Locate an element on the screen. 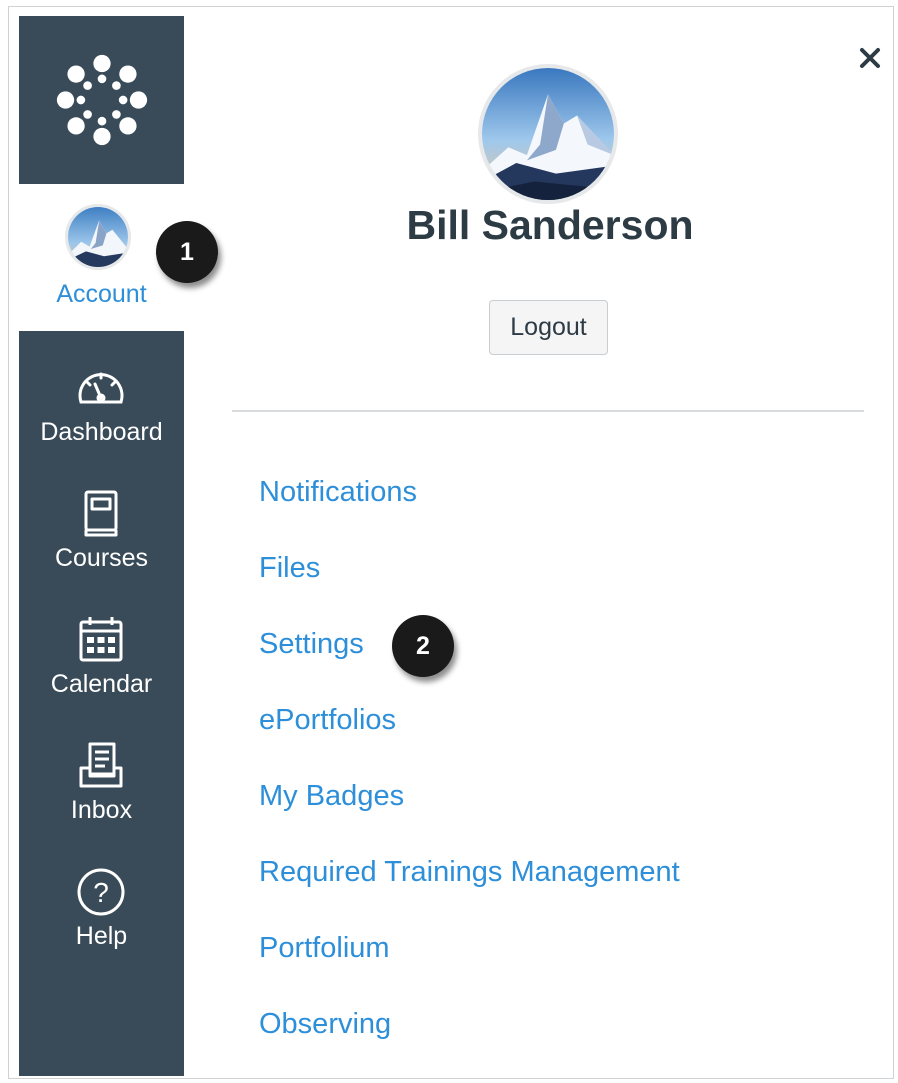 This screenshot has height=1083, width=898. nav-item-dashboard: Dashboard is located at coordinates (101, 409).